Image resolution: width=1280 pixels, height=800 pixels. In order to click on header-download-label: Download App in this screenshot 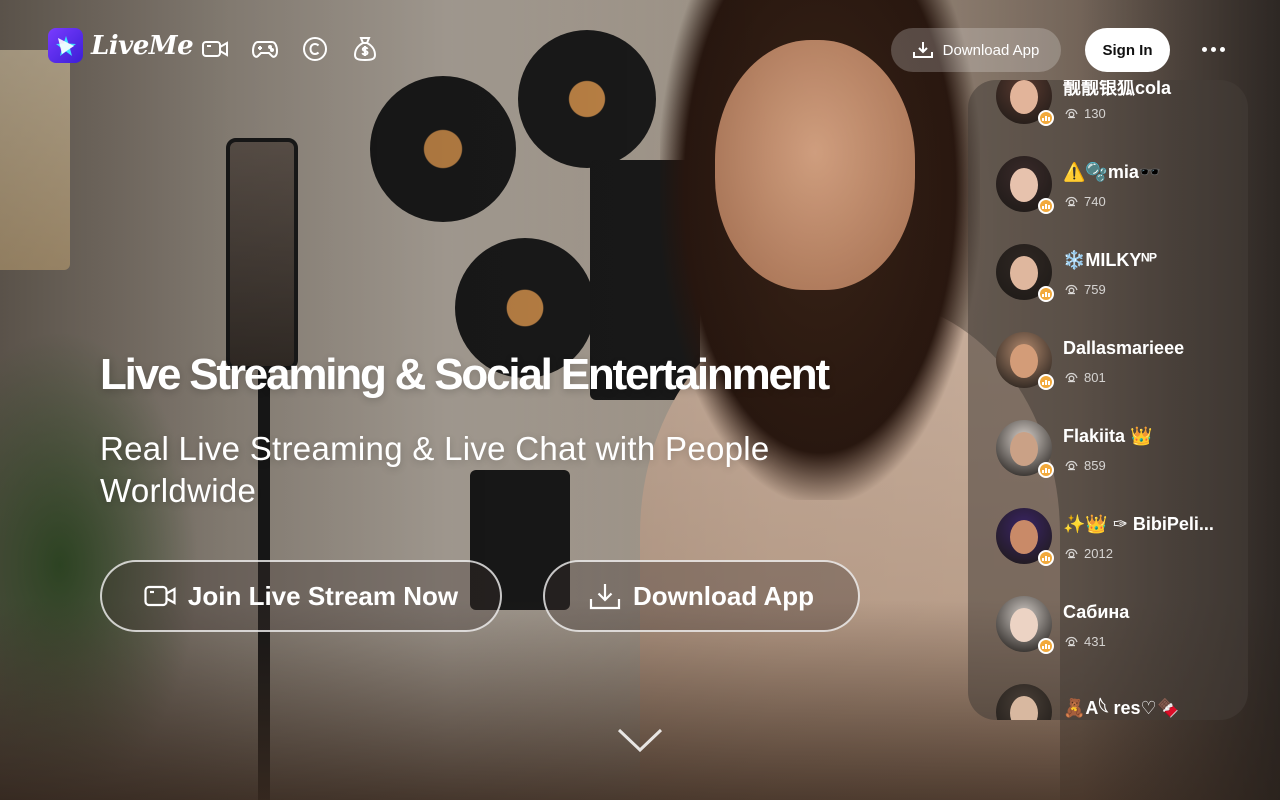, I will do `click(991, 50)`.